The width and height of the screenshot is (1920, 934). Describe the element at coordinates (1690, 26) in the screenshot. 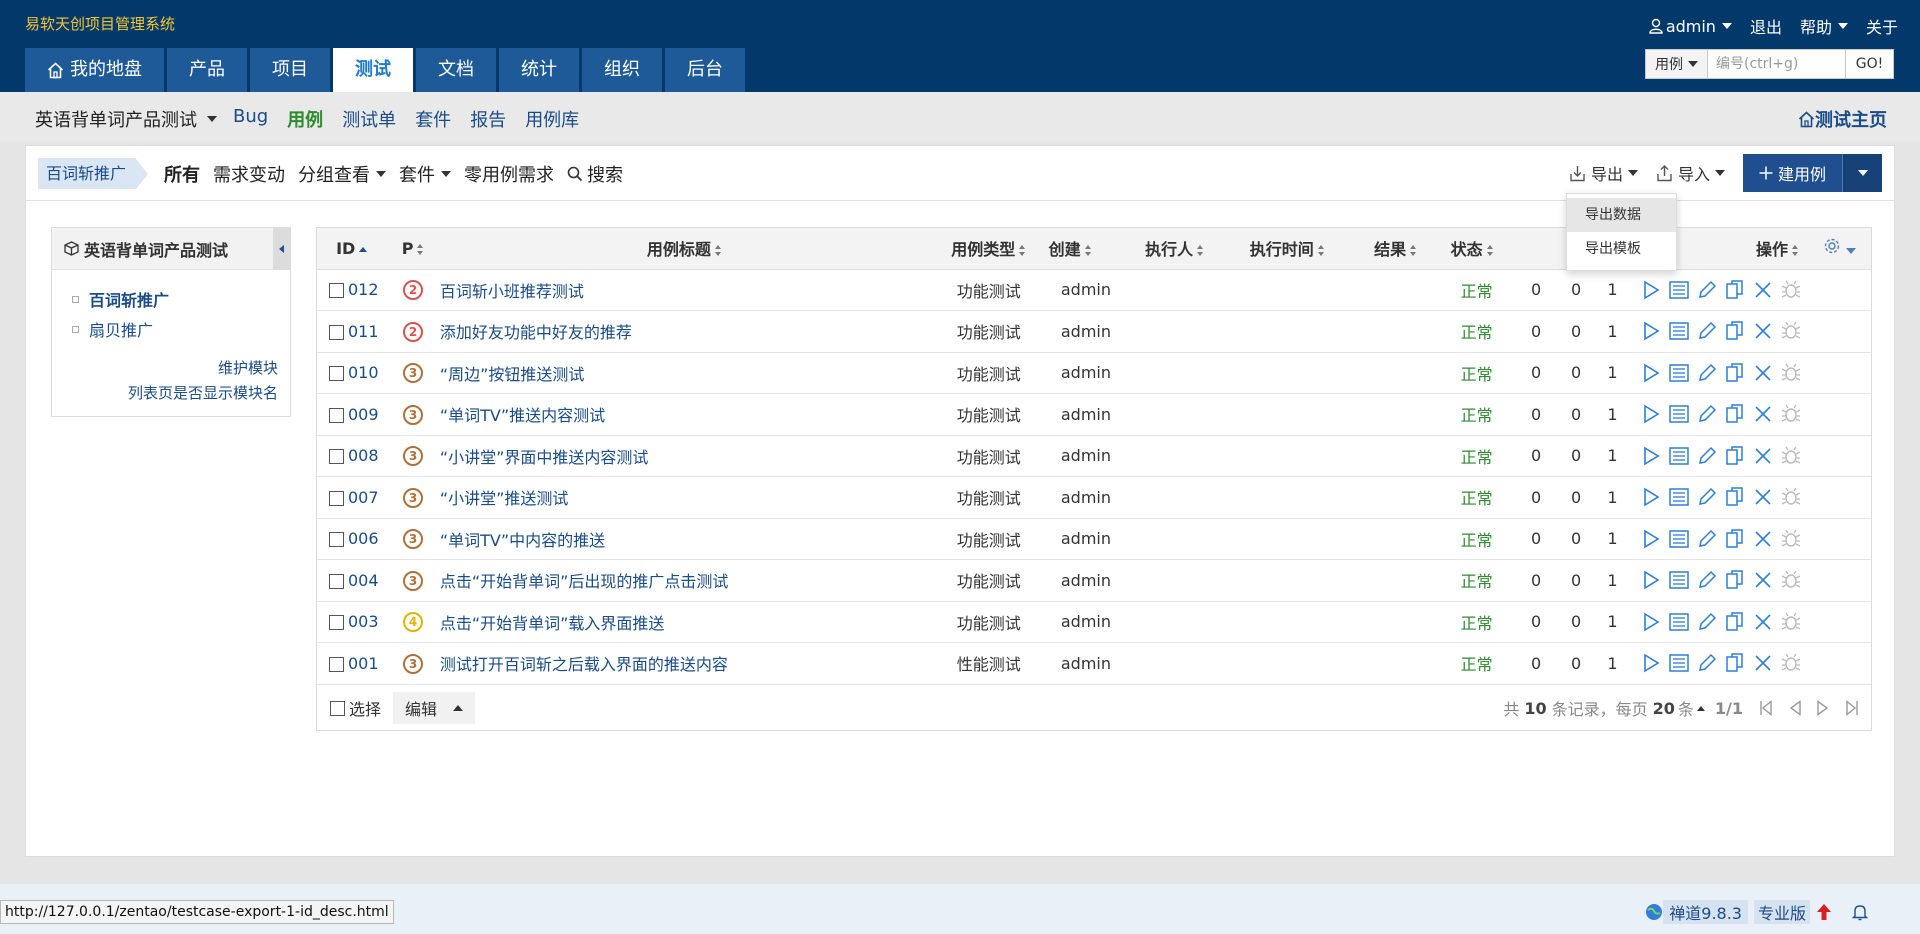

I see `user-menu: admin` at that location.